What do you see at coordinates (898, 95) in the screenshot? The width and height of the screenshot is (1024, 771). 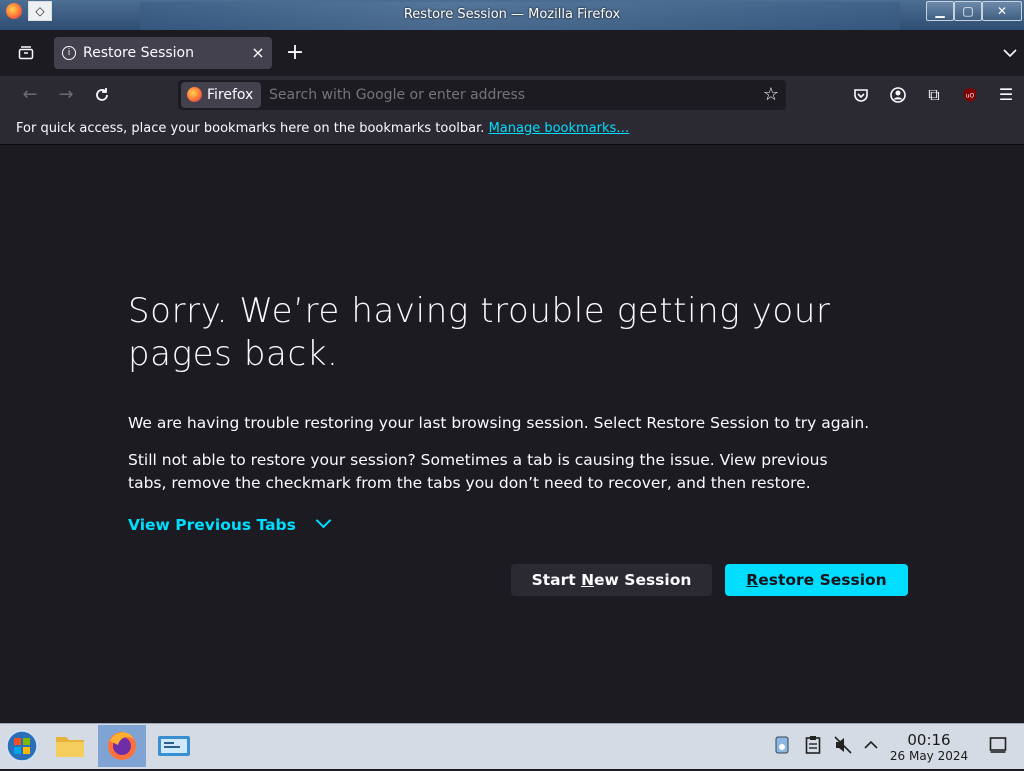 I see `account-icon` at bounding box center [898, 95].